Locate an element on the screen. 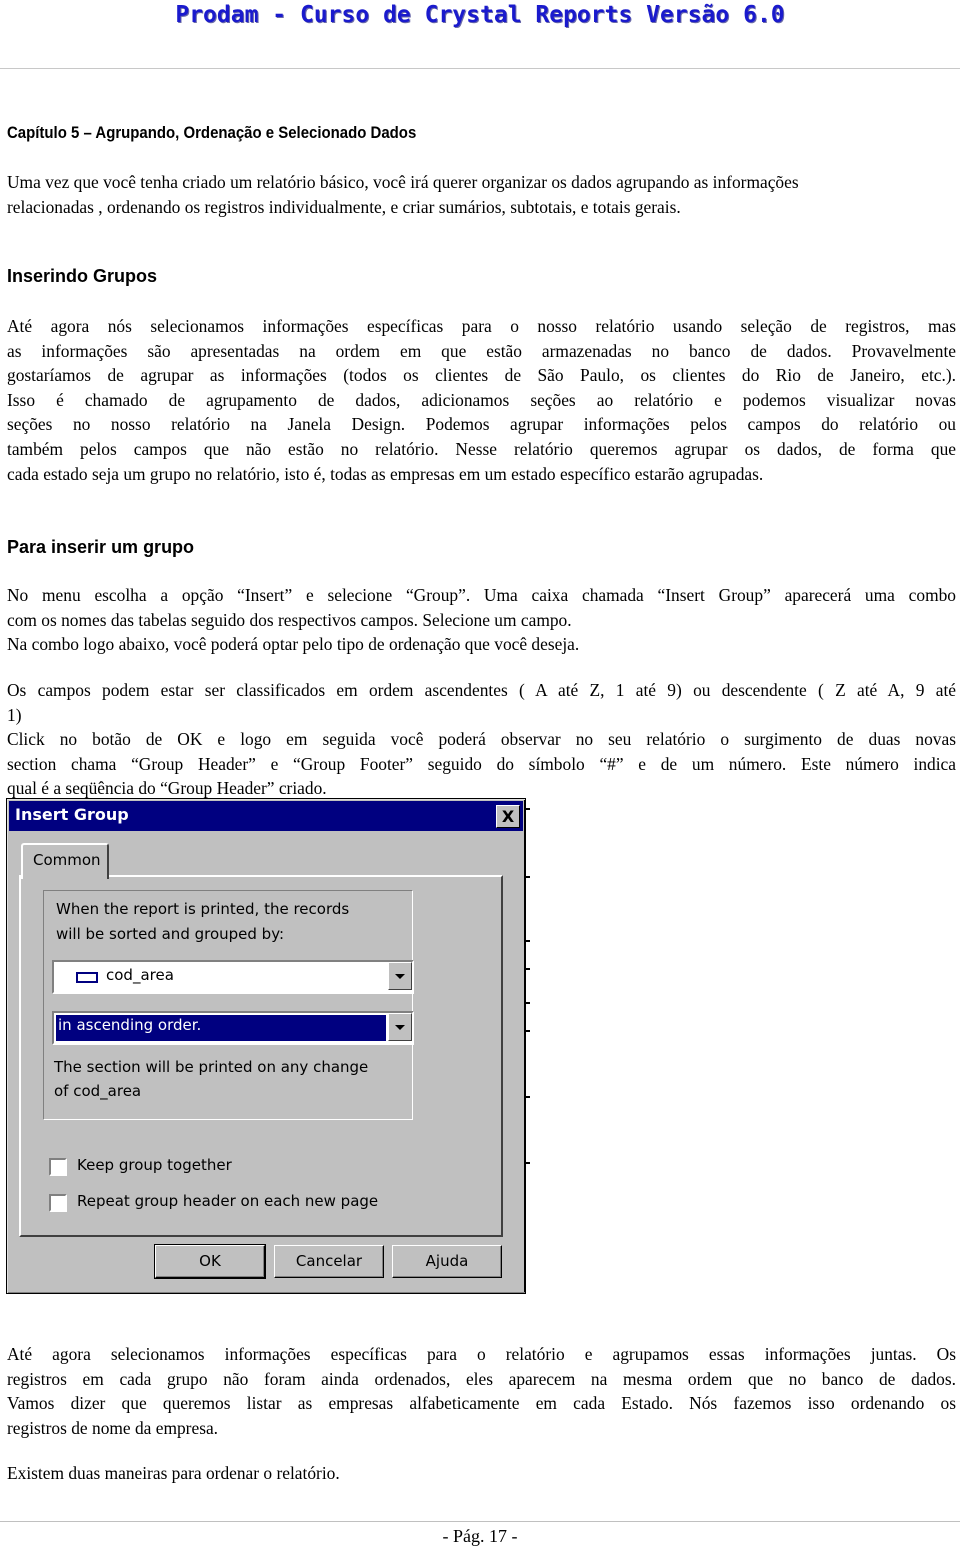 The image size is (960, 1553). section-heading-para-inserir: Para inserir um grupo is located at coordinates (101, 547).